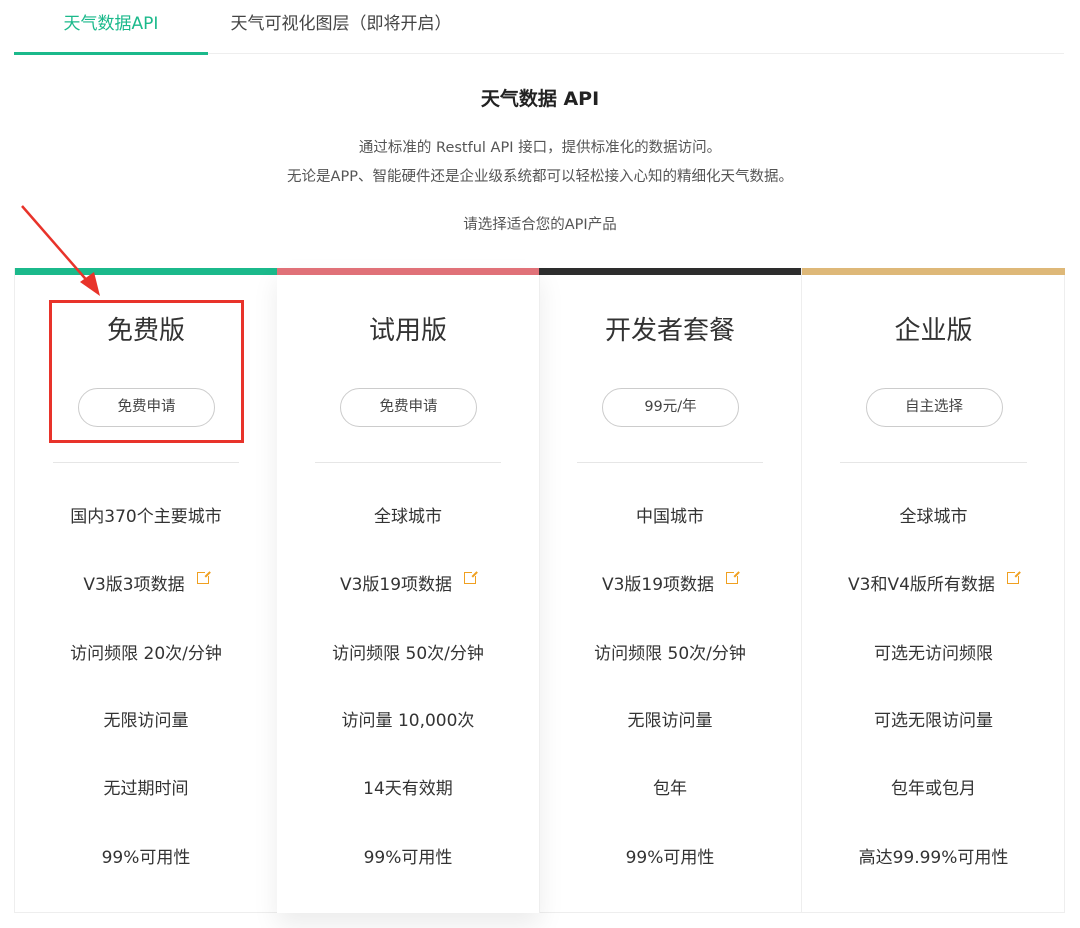  I want to click on choose-product-prompt: 请选择适合您的API产品, so click(540, 225).